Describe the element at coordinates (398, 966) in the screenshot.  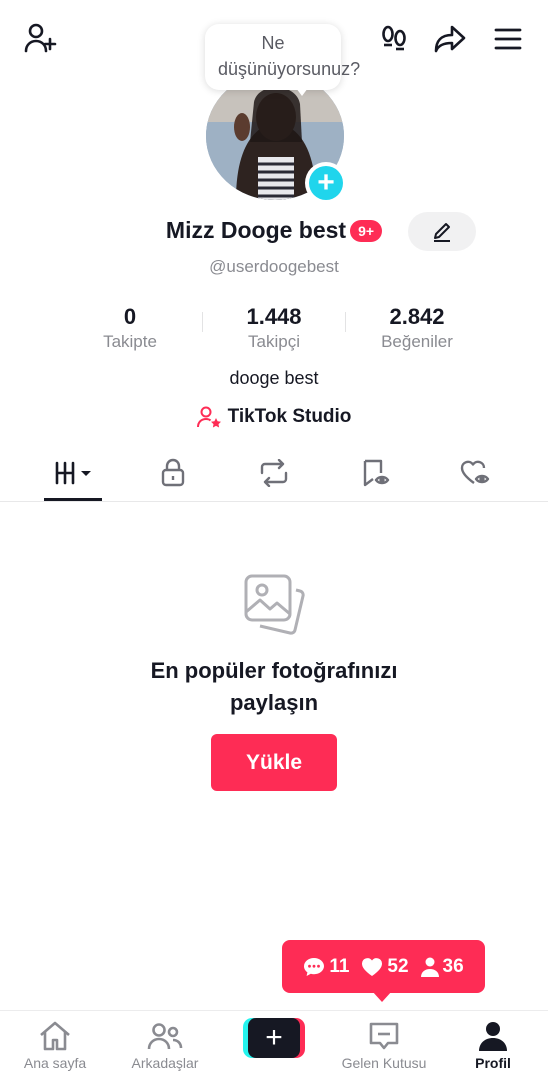
I see `likes-count: 52` at that location.